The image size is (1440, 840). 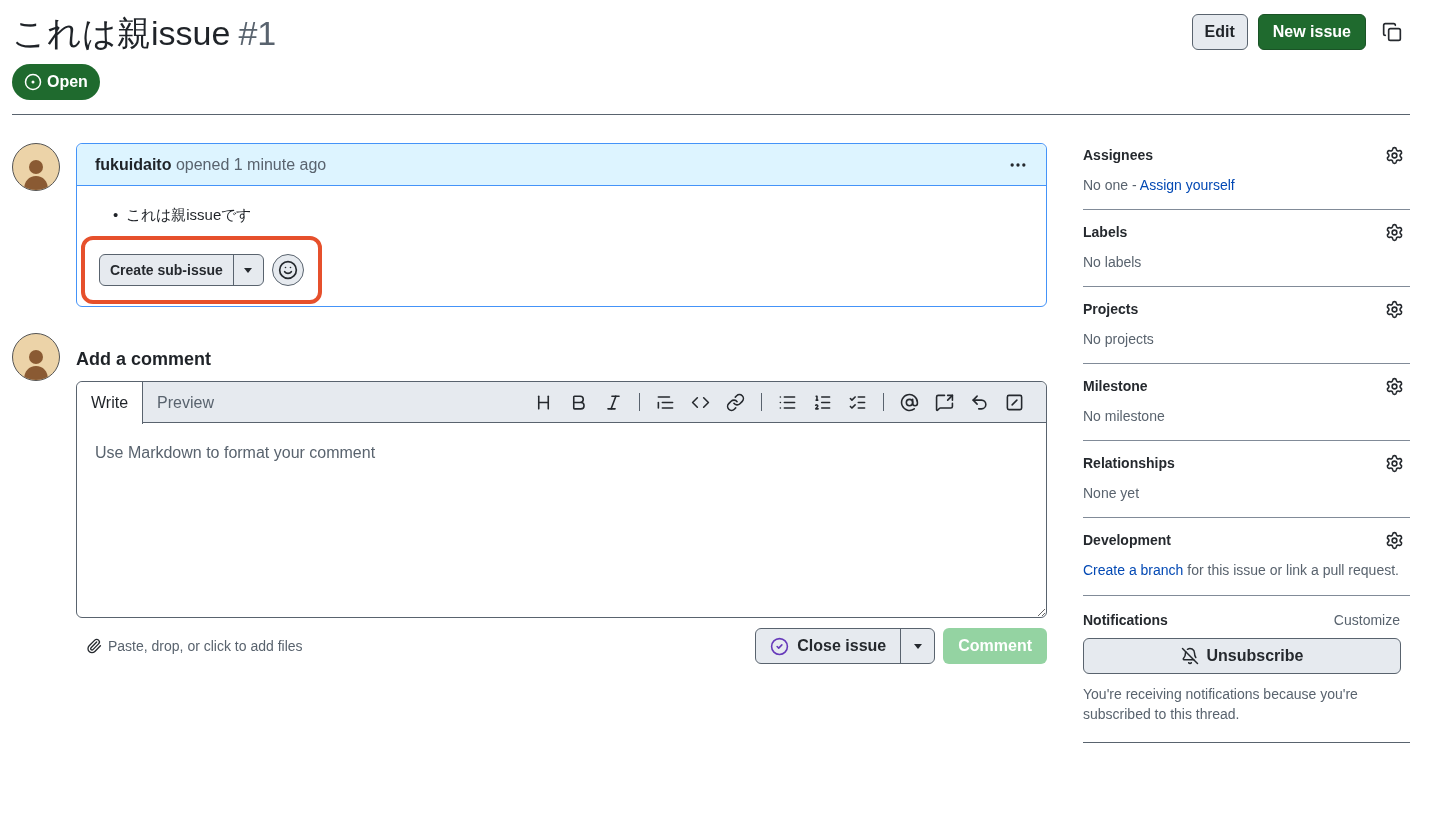 I want to click on section-value: No milestone, so click(x=1124, y=416).